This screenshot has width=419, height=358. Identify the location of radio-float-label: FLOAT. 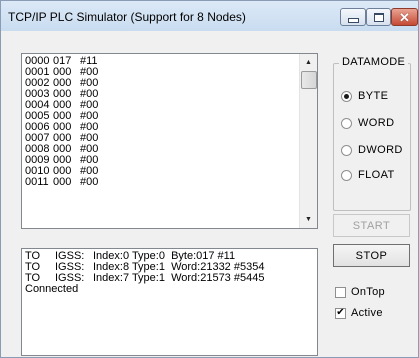
(376, 175).